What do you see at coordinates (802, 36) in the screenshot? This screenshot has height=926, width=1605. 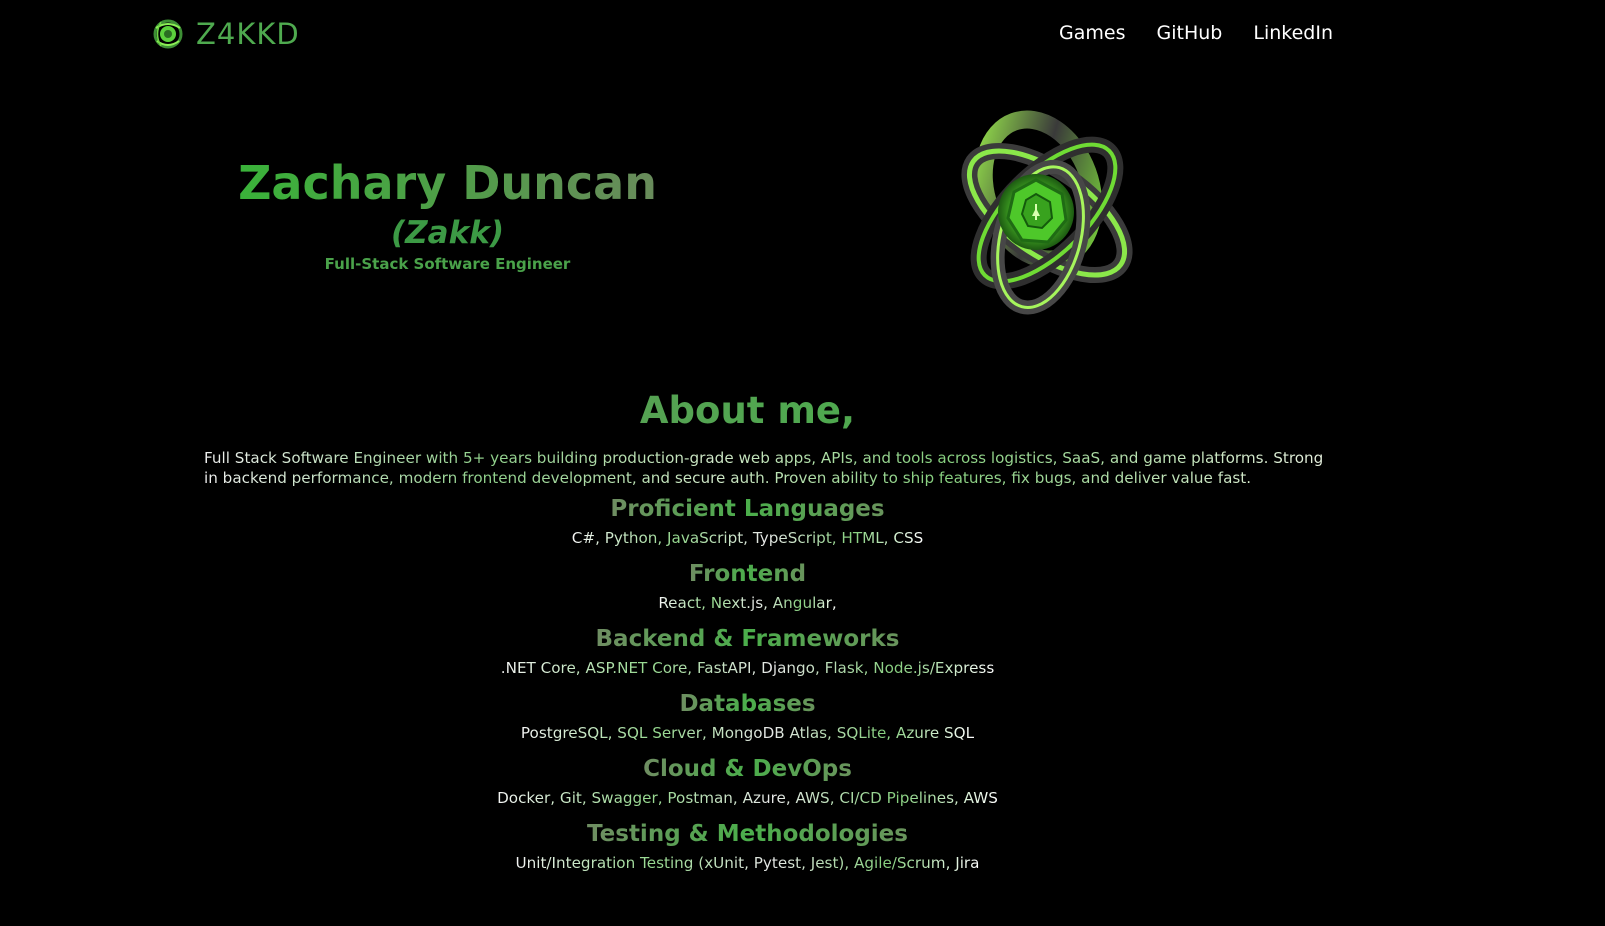 I see `navbar: Z4KKD Games GitHub LinkedIn` at bounding box center [802, 36].